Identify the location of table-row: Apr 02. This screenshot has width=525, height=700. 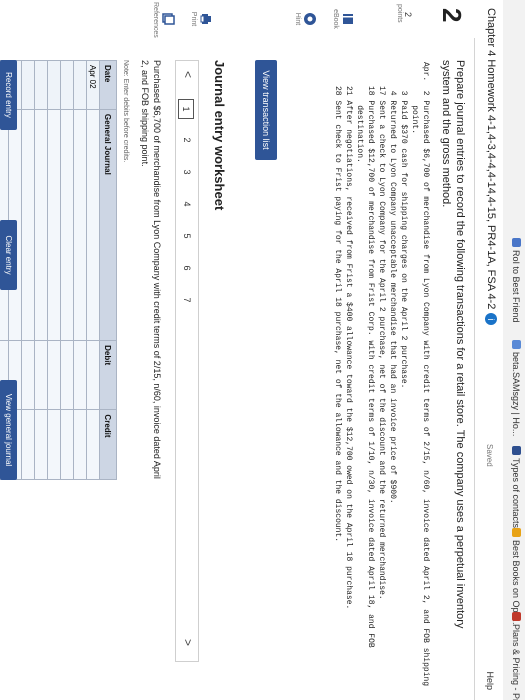
(93, 270).